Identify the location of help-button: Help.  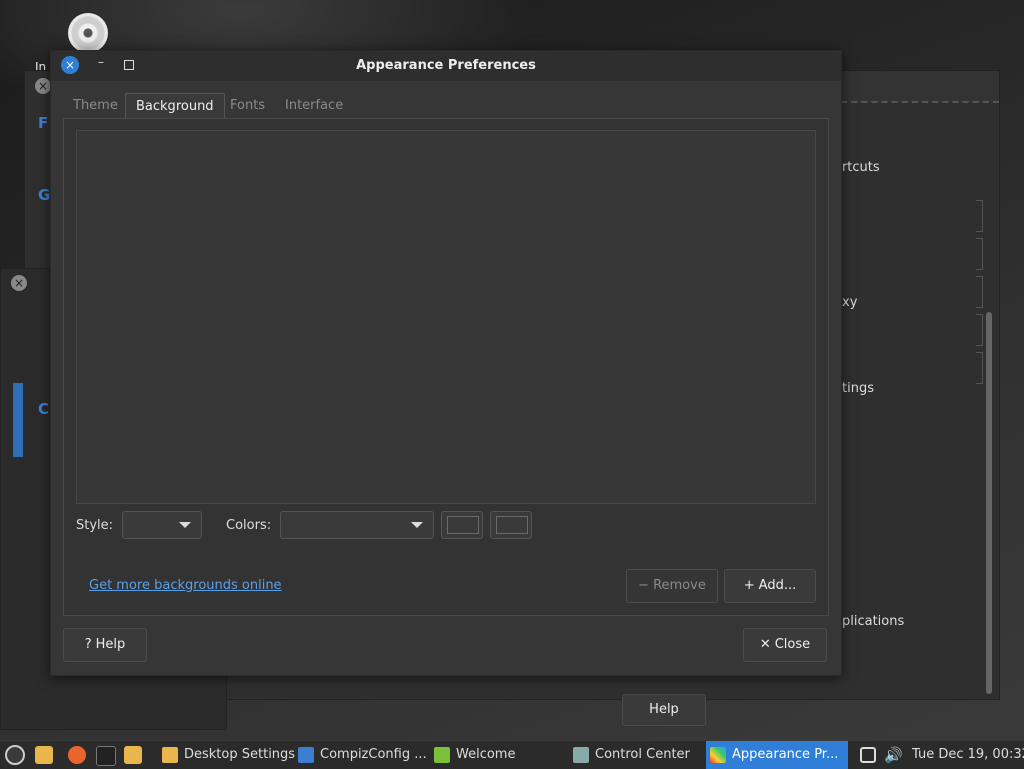
(664, 710).